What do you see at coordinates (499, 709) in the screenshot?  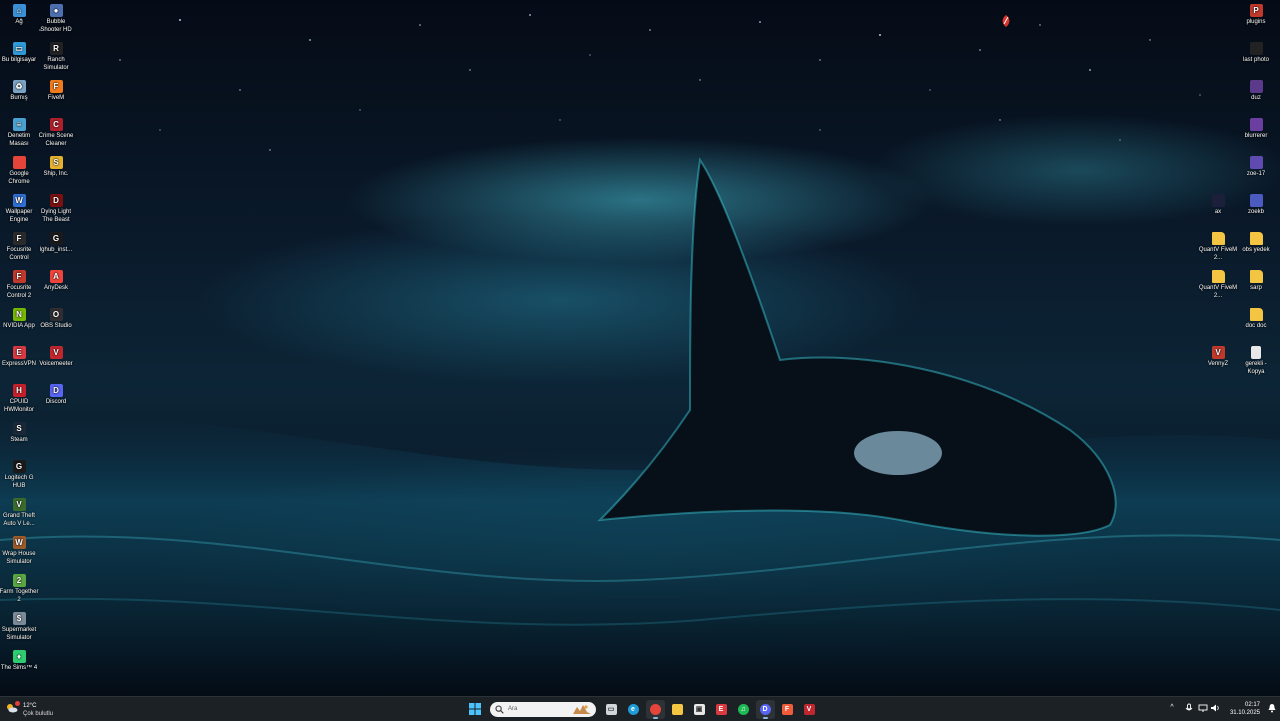 I see `search-icon` at bounding box center [499, 709].